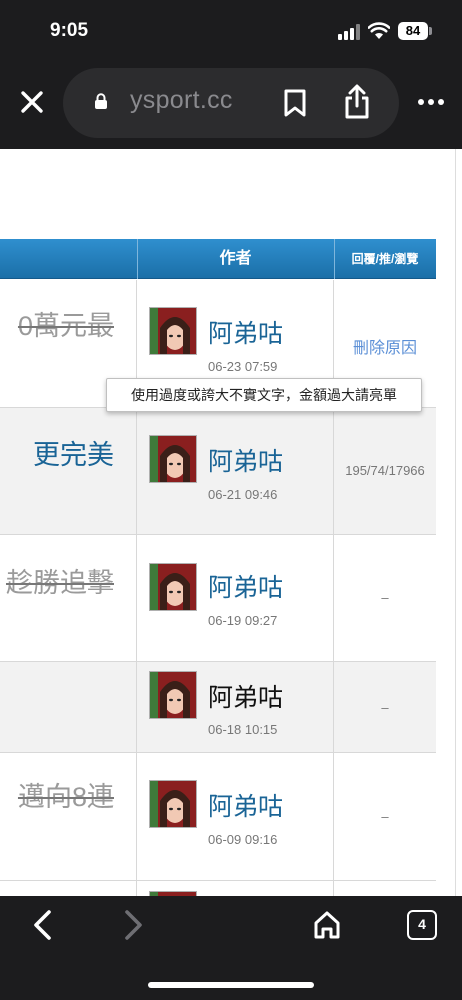 This screenshot has width=462, height=1000. I want to click on table-header: 作者 回覆/推/瀏覽, so click(218, 259).